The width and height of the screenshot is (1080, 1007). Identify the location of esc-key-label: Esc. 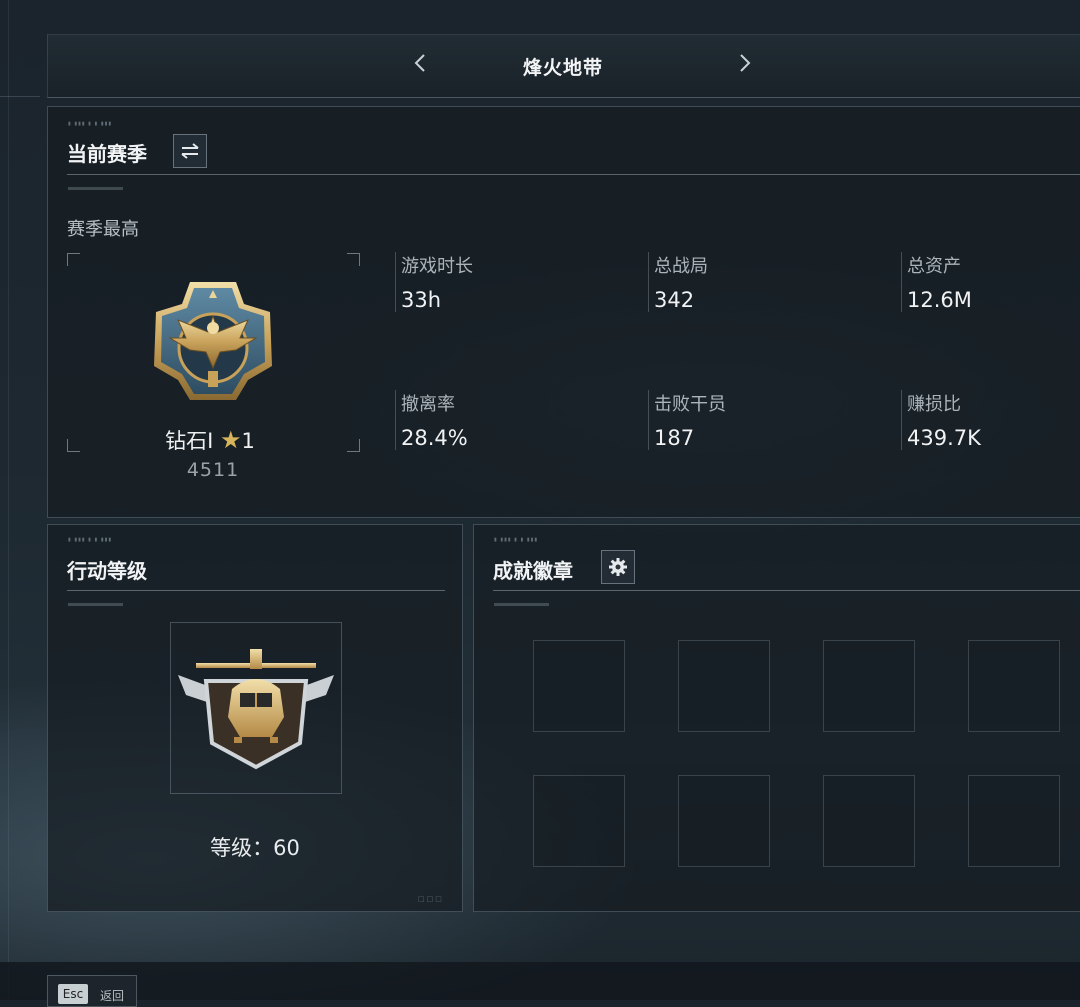
(73, 994).